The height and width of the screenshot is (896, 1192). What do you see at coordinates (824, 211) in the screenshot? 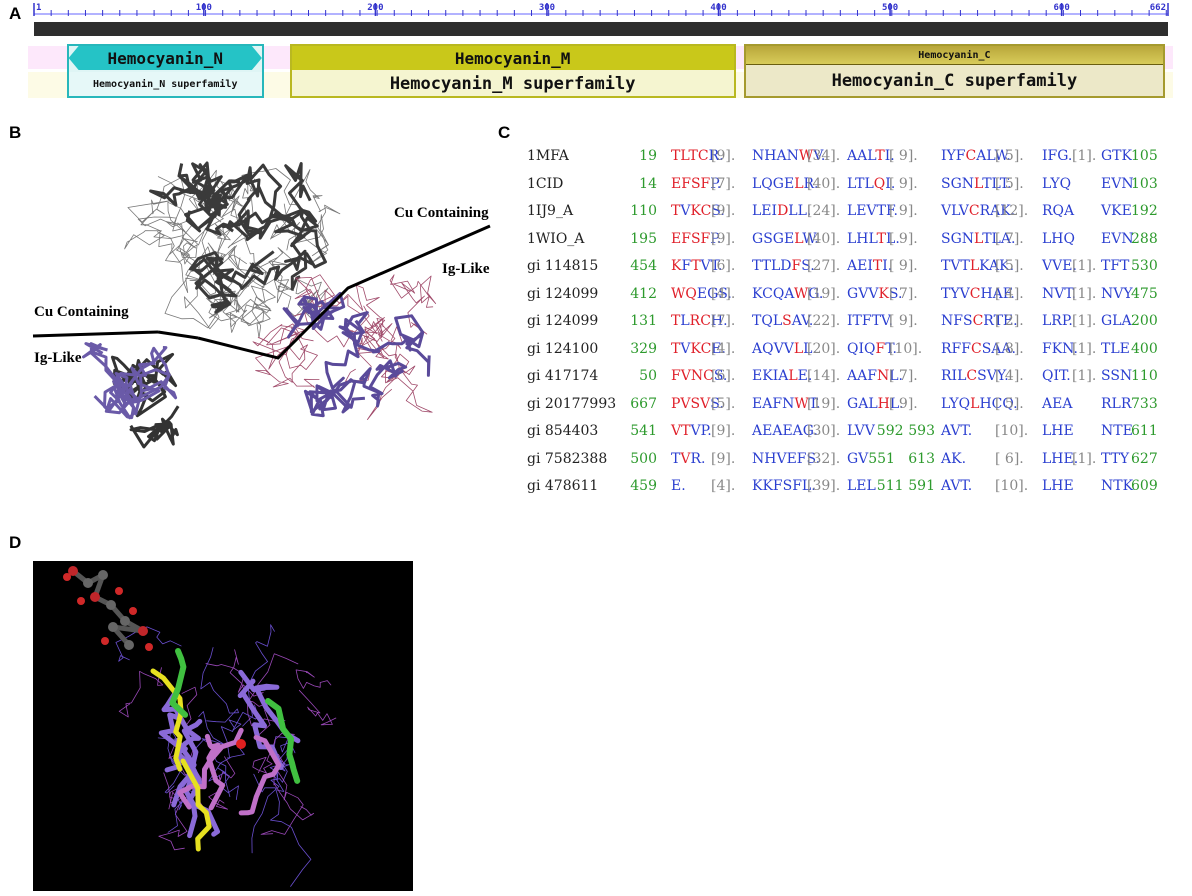
I see `gap-length: [24].` at bounding box center [824, 211].